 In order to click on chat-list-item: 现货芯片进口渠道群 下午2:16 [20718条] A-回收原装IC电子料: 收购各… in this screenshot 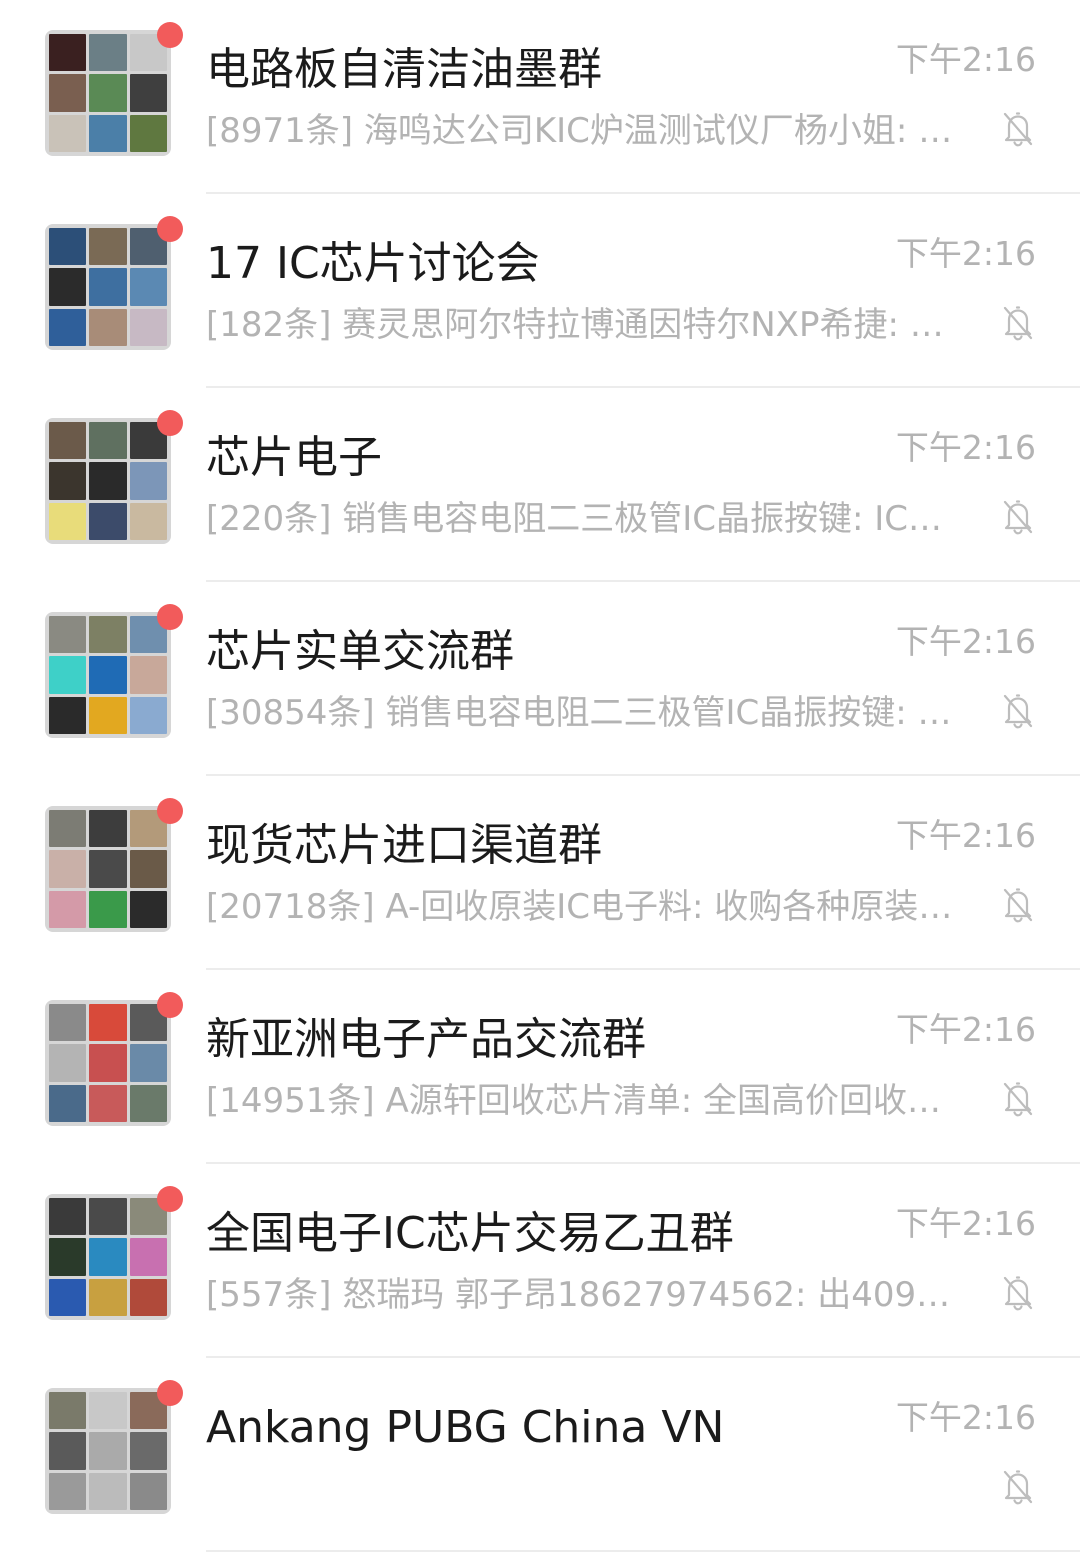, I will do `click(540, 873)`.